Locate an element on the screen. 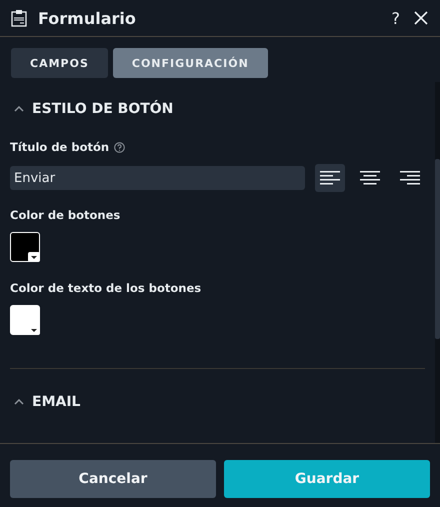 The width and height of the screenshot is (440, 507). caret-icon is located at coordinates (34, 257).